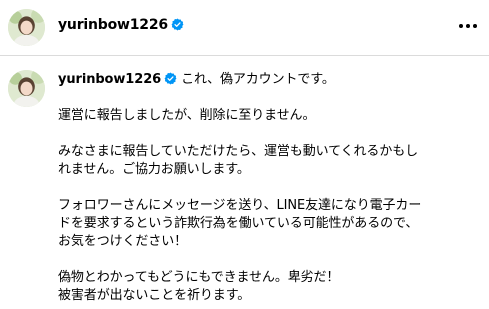 The height and width of the screenshot is (309, 489). I want to click on avatar, so click(26, 27).